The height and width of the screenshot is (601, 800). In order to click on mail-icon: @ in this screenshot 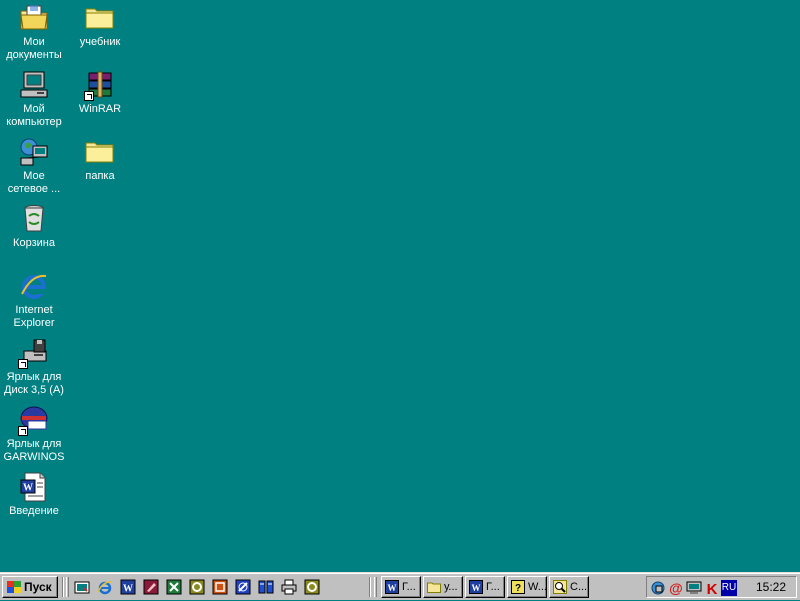, I will do `click(676, 588)`.